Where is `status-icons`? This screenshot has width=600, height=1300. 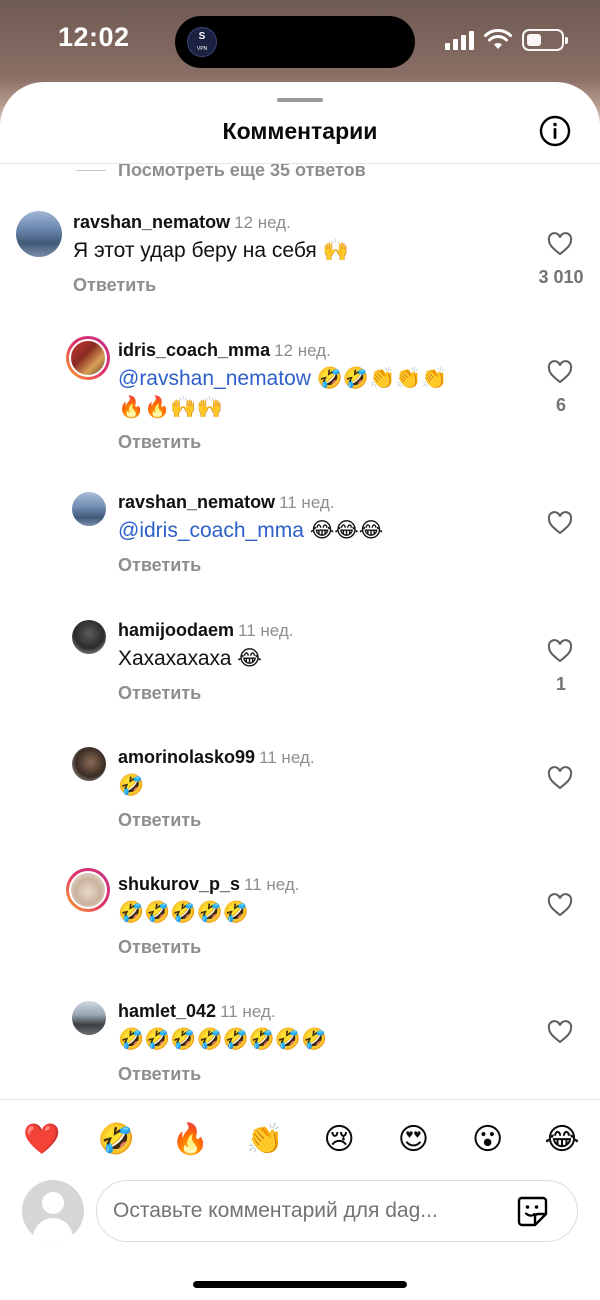
status-icons is located at coordinates (506, 40).